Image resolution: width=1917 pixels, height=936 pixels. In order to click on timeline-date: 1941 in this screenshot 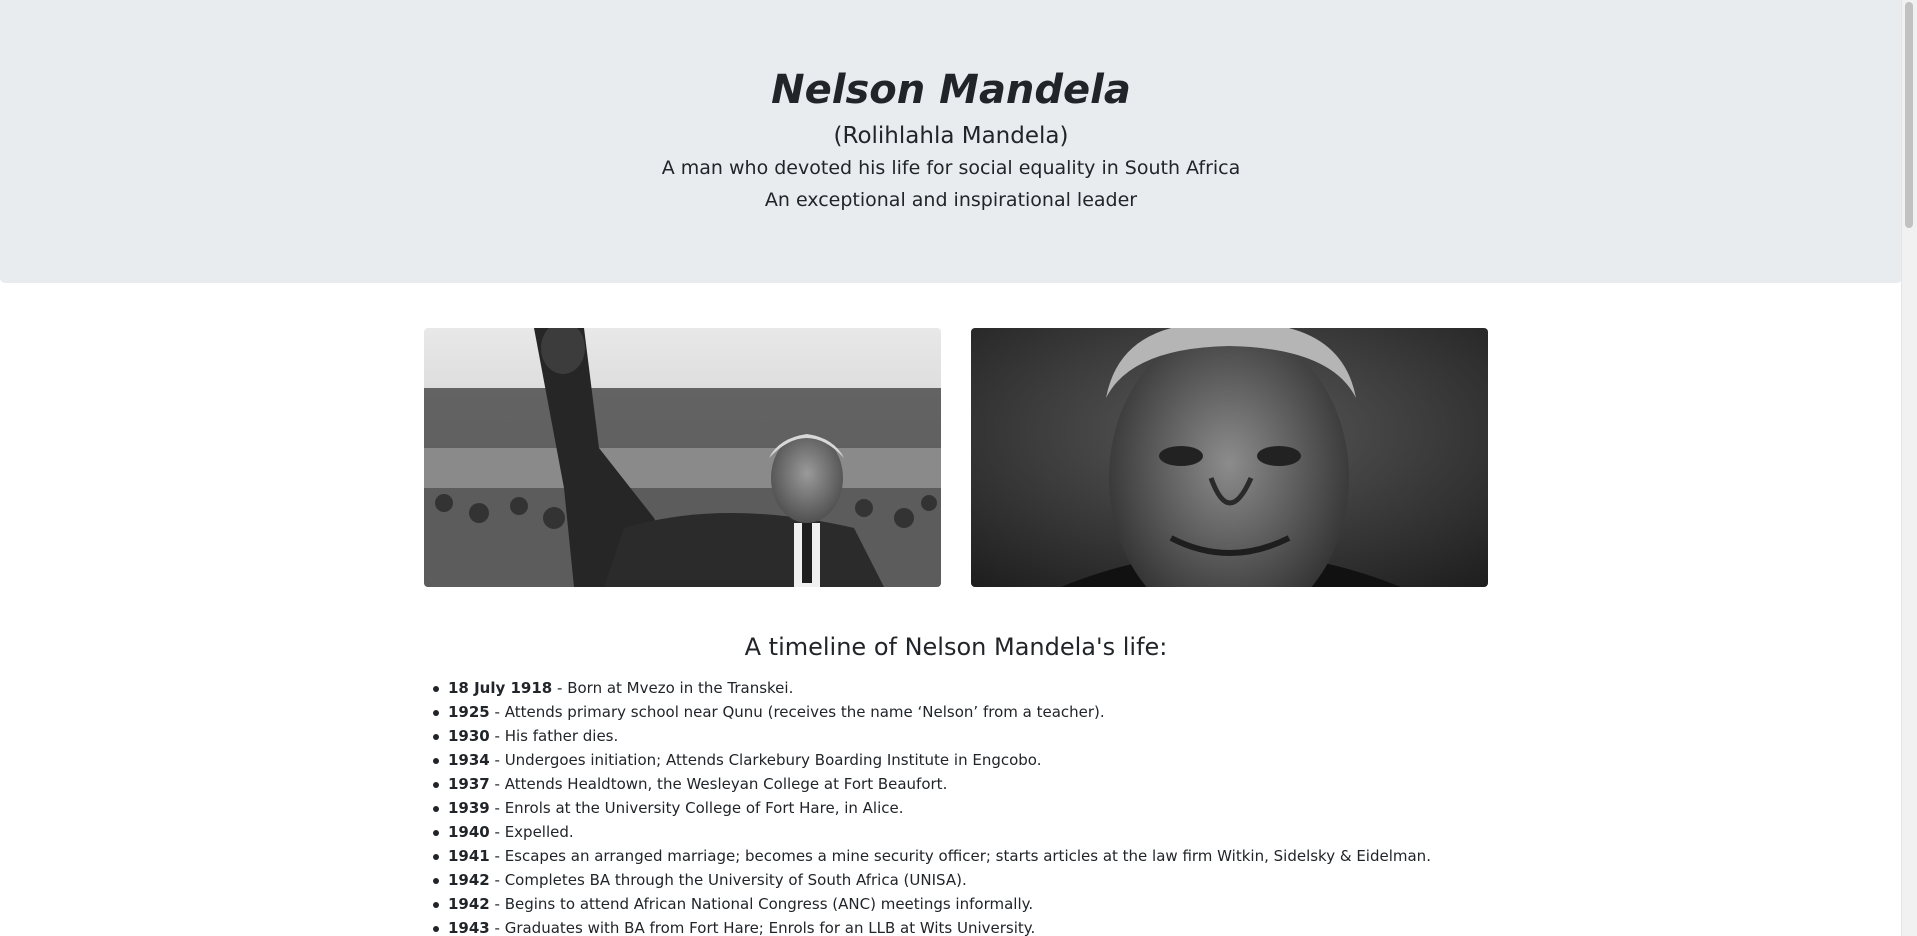, I will do `click(469, 856)`.